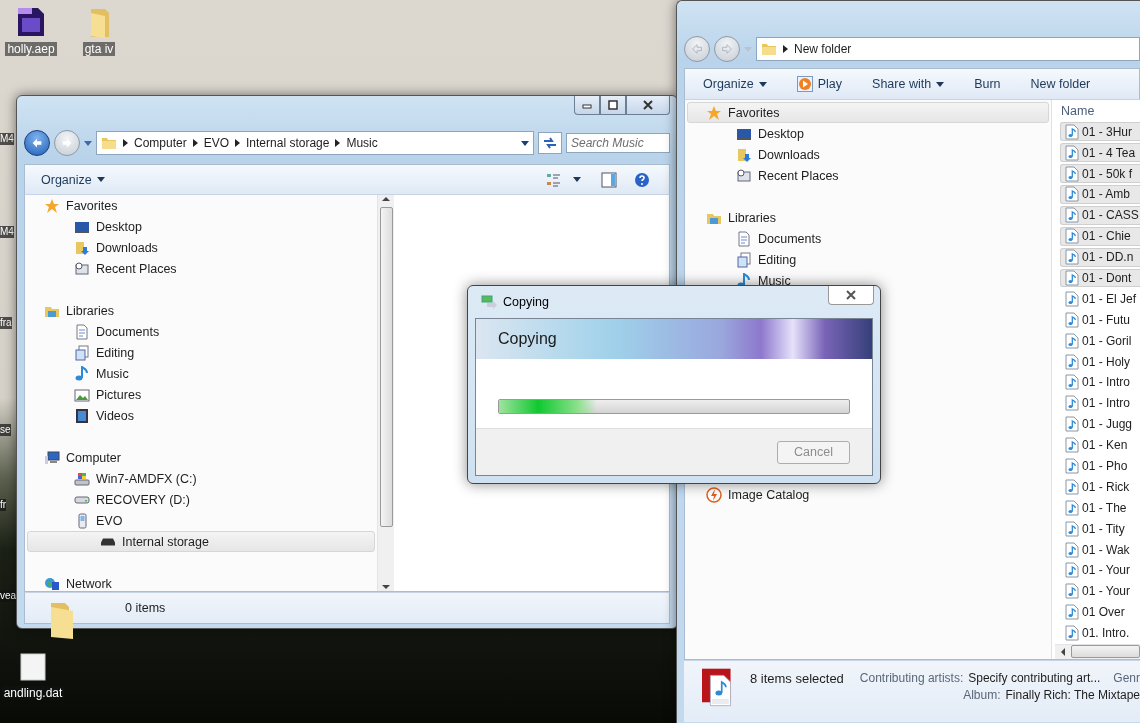 The height and width of the screenshot is (723, 1140). What do you see at coordinates (1100, 362) in the screenshot?
I see `file-row: 01 - Holy` at bounding box center [1100, 362].